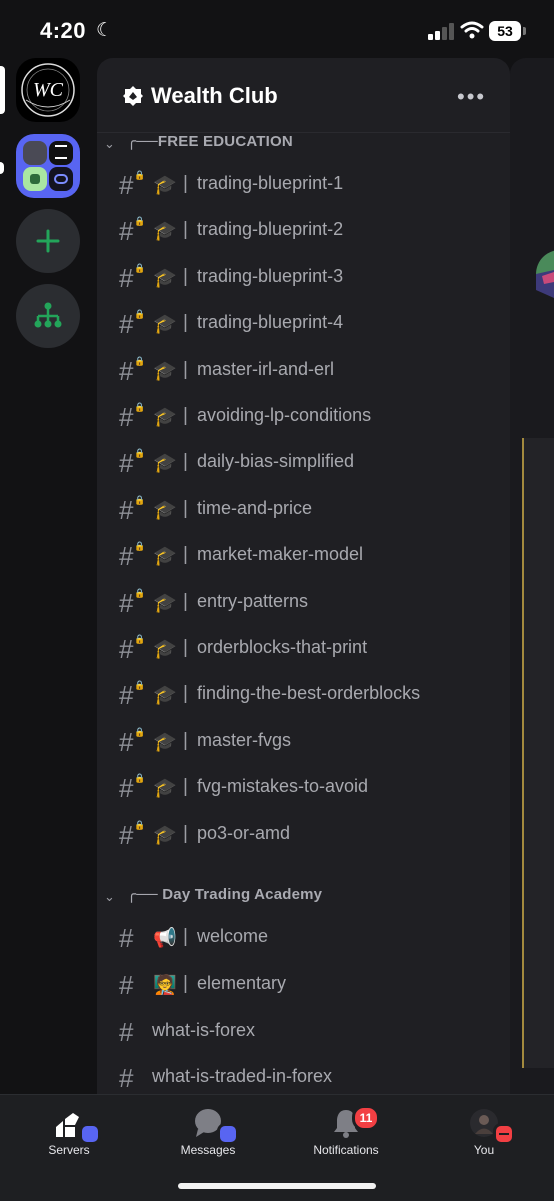  I want to click on server-folder, so click(48, 166).